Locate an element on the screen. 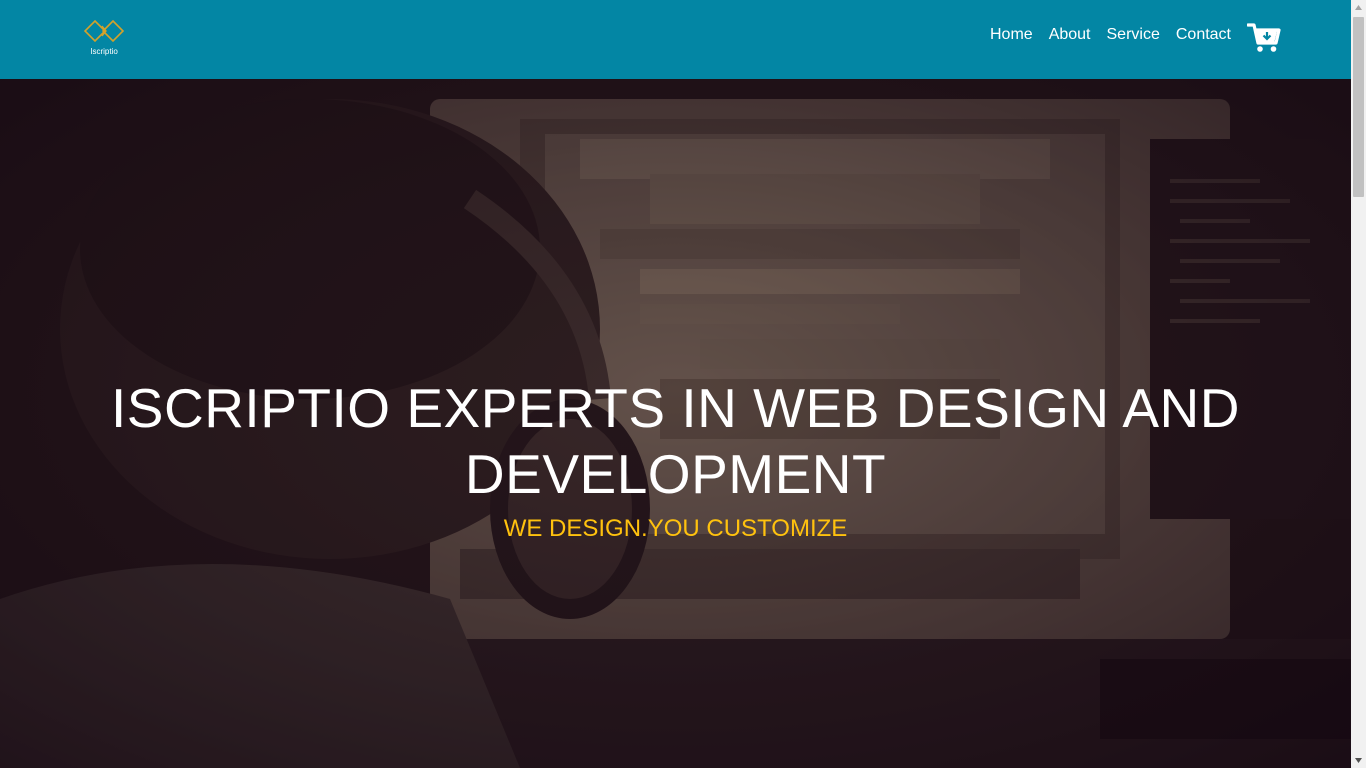 The height and width of the screenshot is (768, 1366). scroll-up-arrow-icon is located at coordinates (1358, 7).